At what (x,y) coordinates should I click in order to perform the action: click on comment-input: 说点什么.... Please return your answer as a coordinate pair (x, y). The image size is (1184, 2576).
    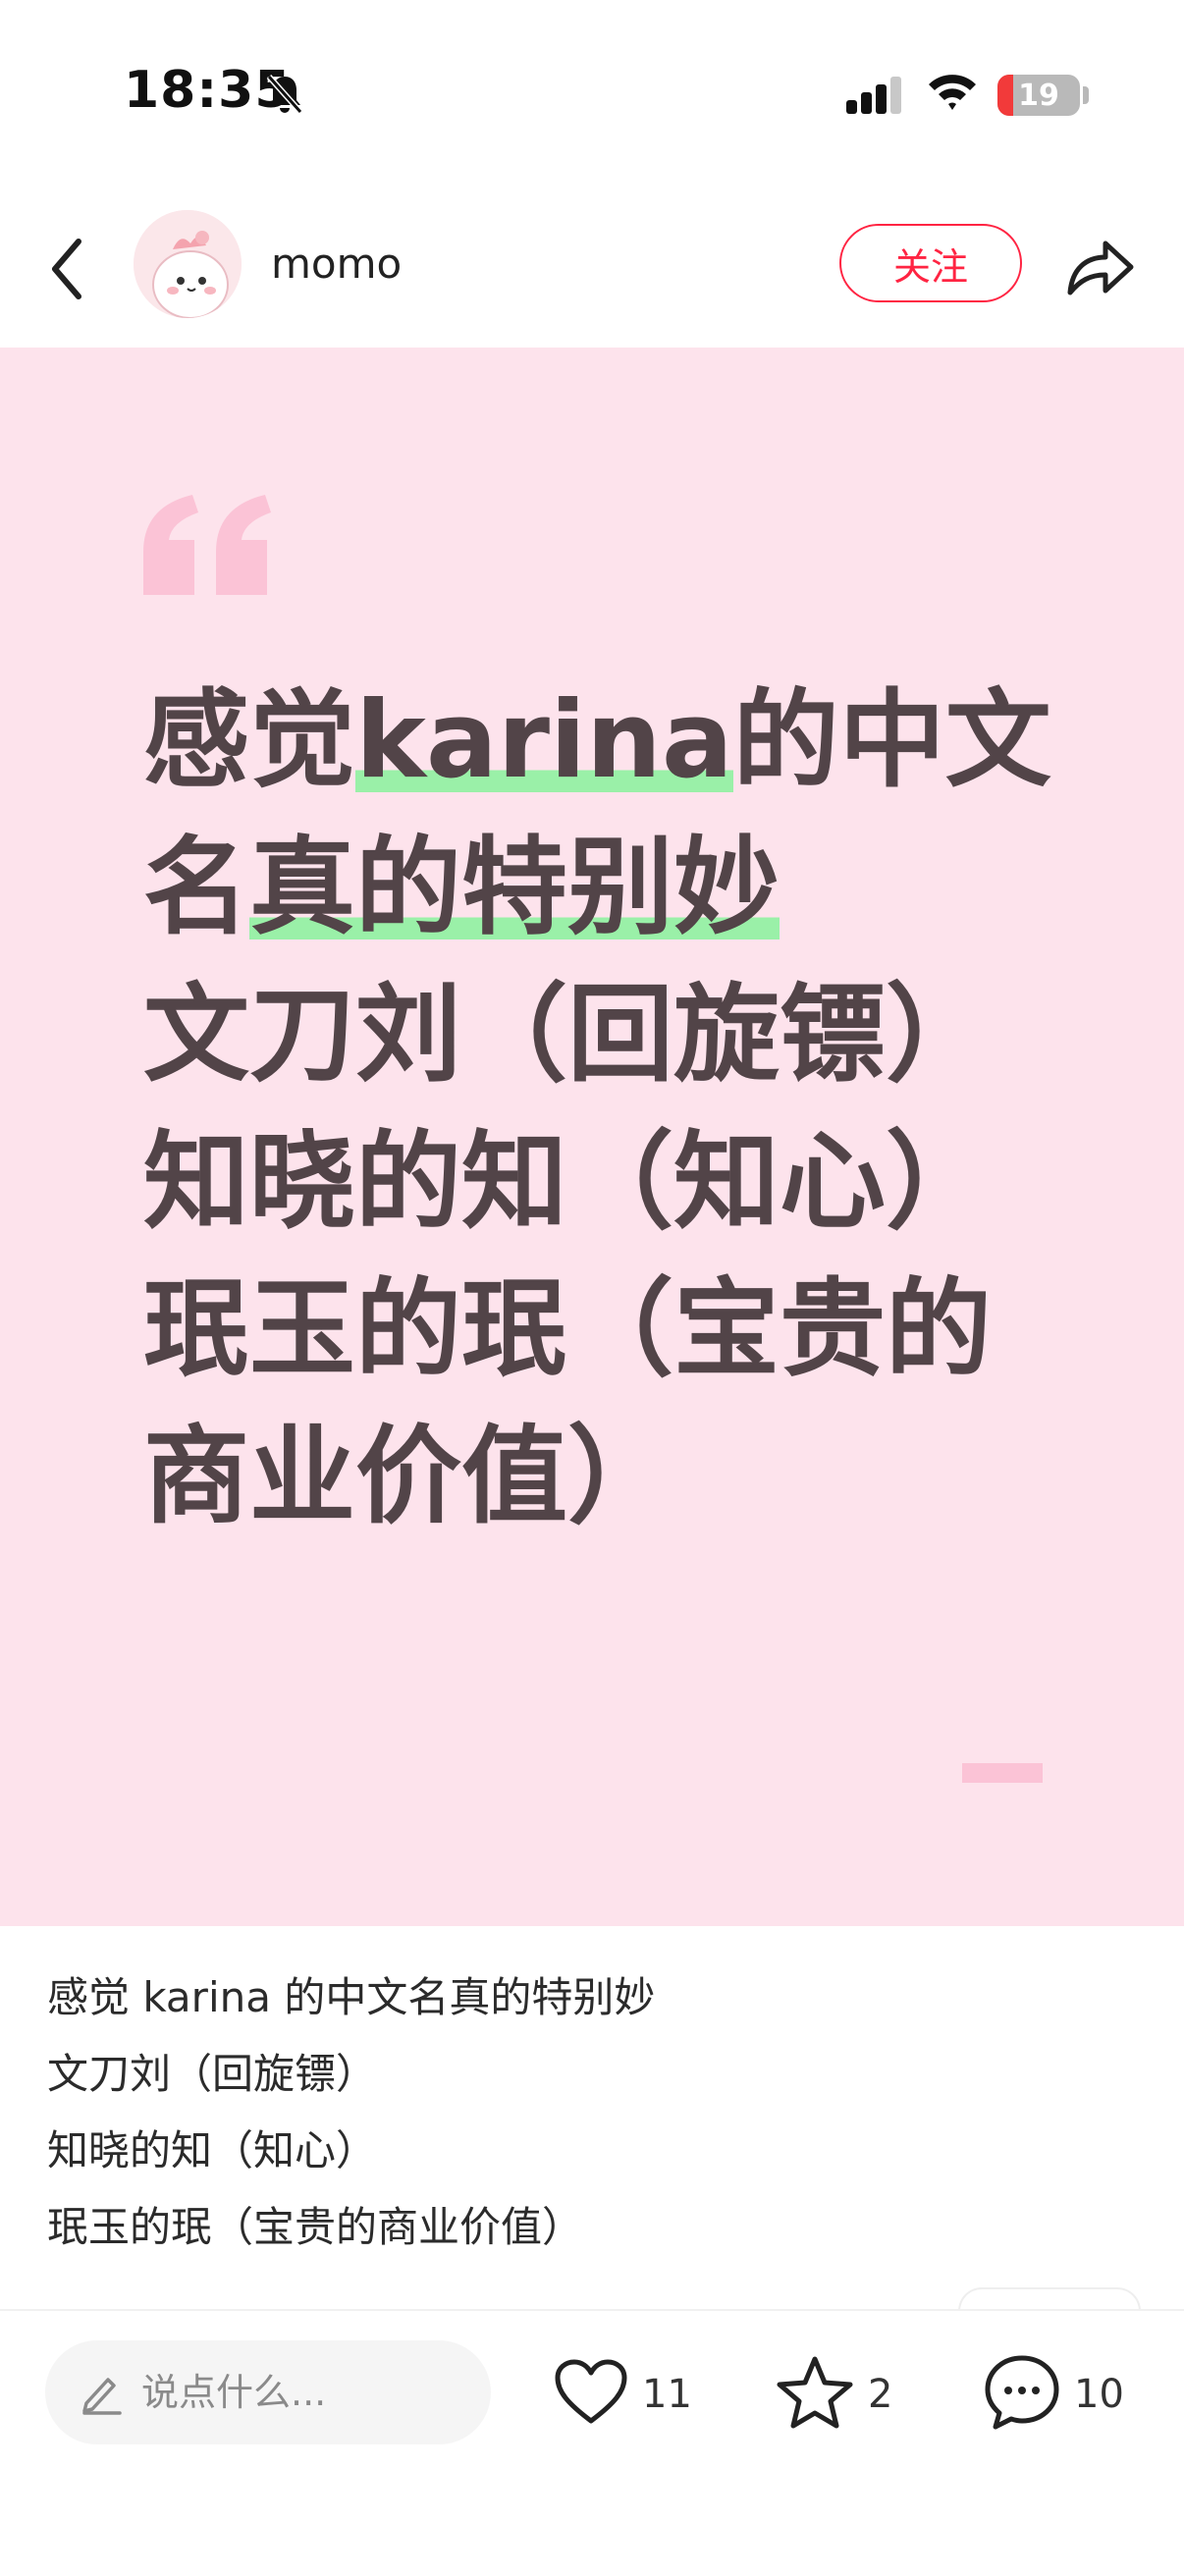
    Looking at the image, I should click on (268, 2392).